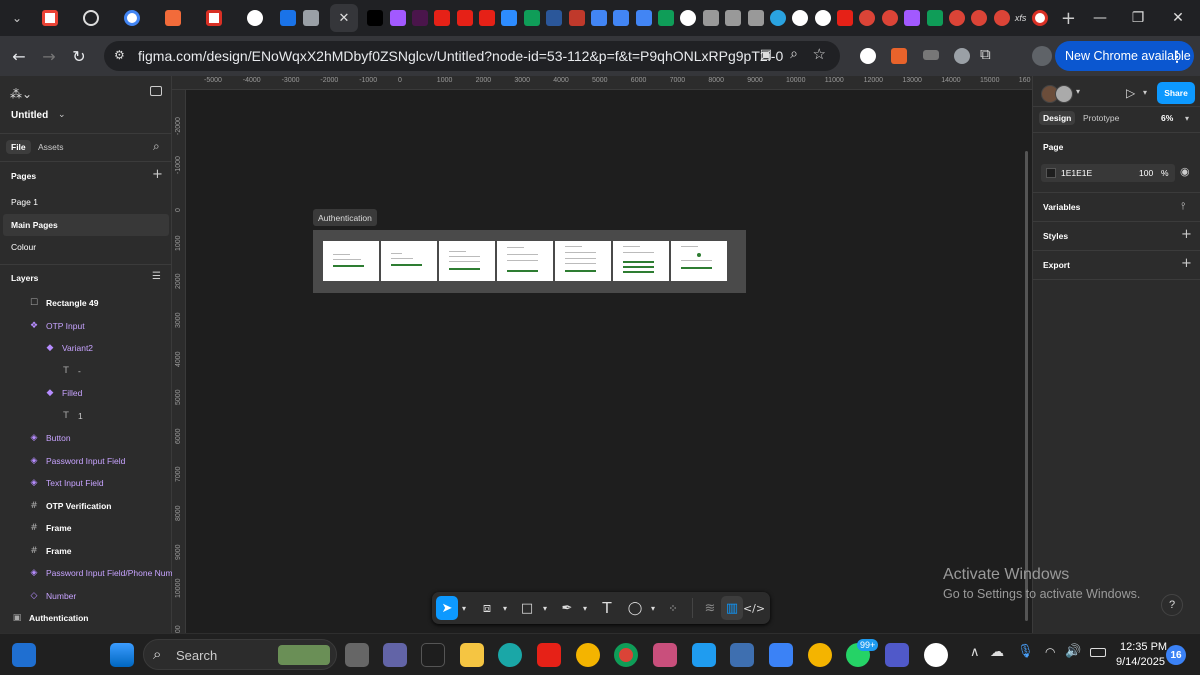 The width and height of the screenshot is (1200, 675). I want to click on windows-start-icon, so click(122, 655).